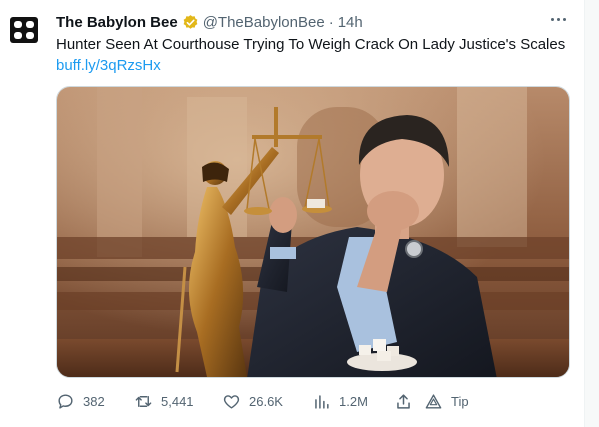  I want to click on retweet-button: 5,441, so click(178, 401).